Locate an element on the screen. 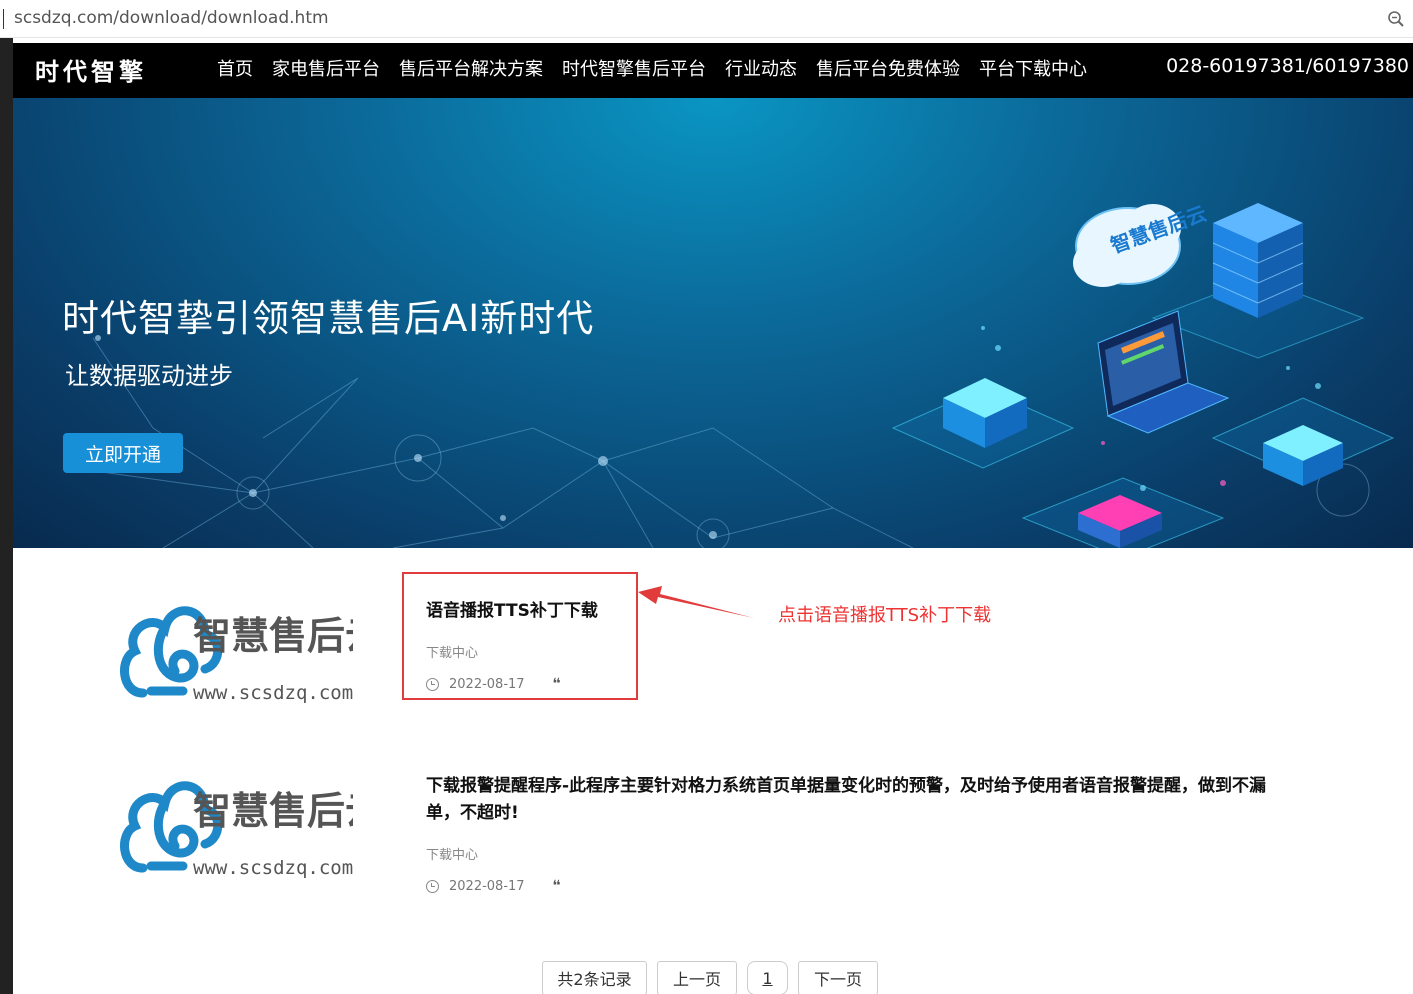 This screenshot has height=994, width=1413. nav-item-appliance-platform: 家电售后平台 is located at coordinates (326, 68).